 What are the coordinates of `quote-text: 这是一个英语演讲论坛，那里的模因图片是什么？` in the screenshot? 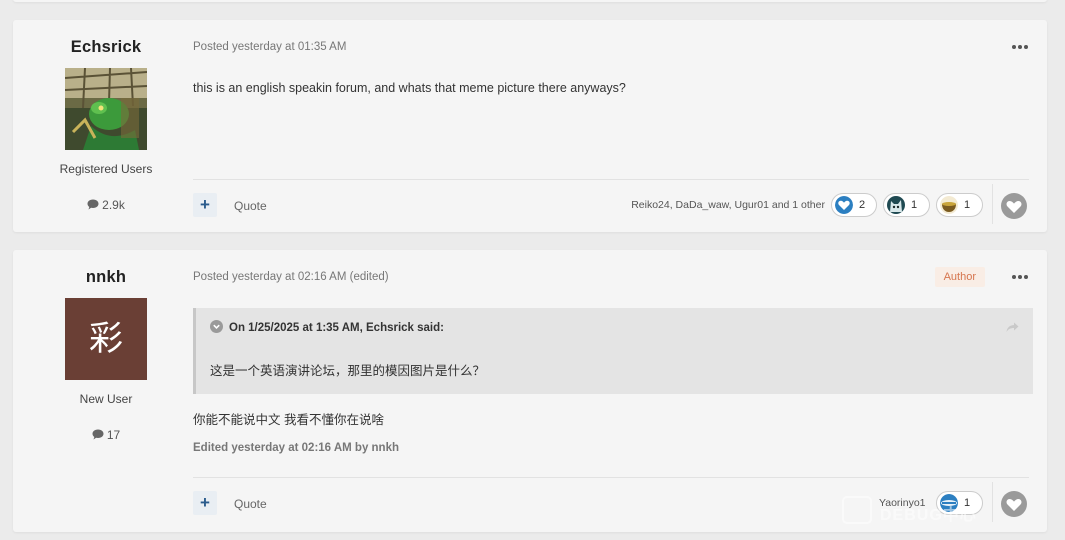 It's located at (348, 371).